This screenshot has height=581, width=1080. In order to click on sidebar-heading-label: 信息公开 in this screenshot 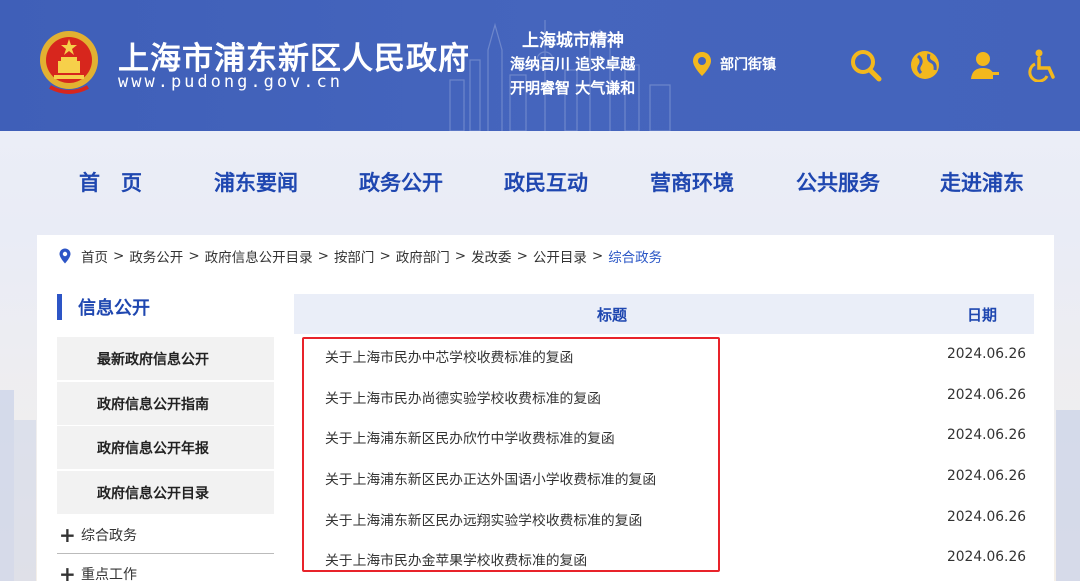, I will do `click(114, 308)`.